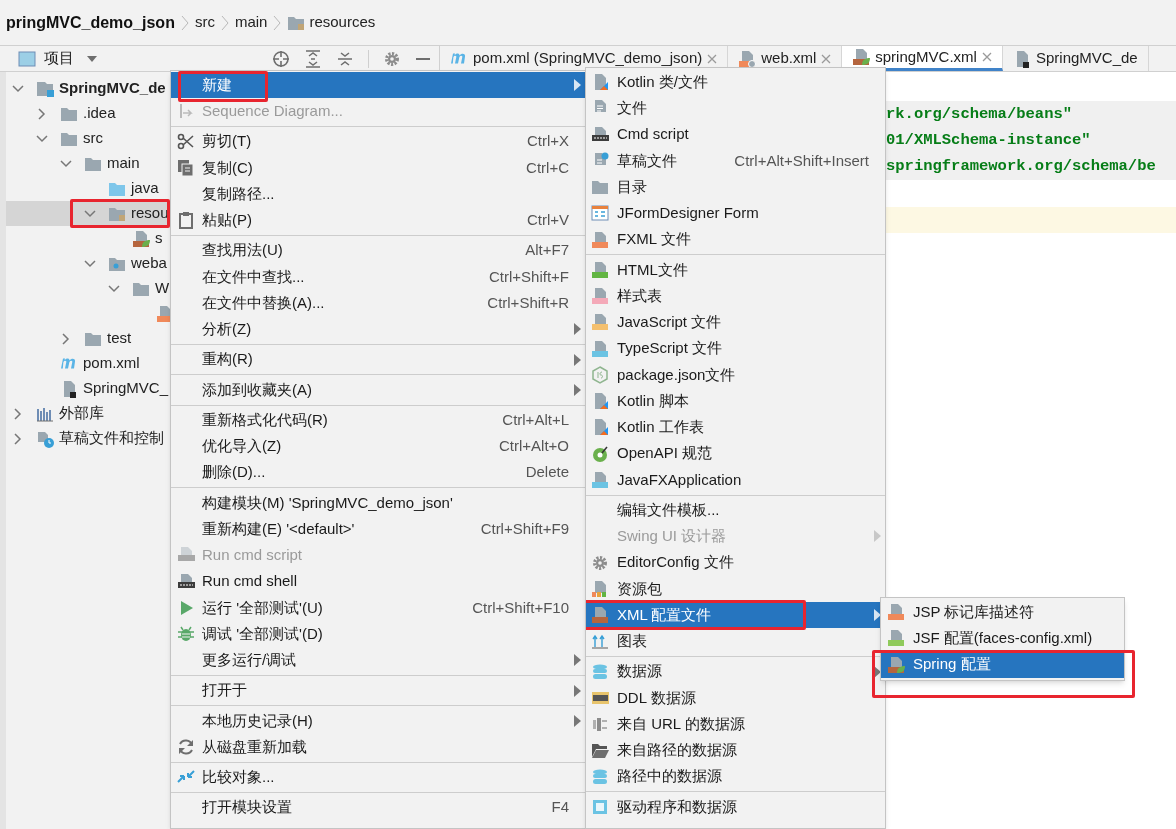 This screenshot has width=1176, height=829. What do you see at coordinates (162, 288) in the screenshot?
I see `tree-item-label: W` at bounding box center [162, 288].